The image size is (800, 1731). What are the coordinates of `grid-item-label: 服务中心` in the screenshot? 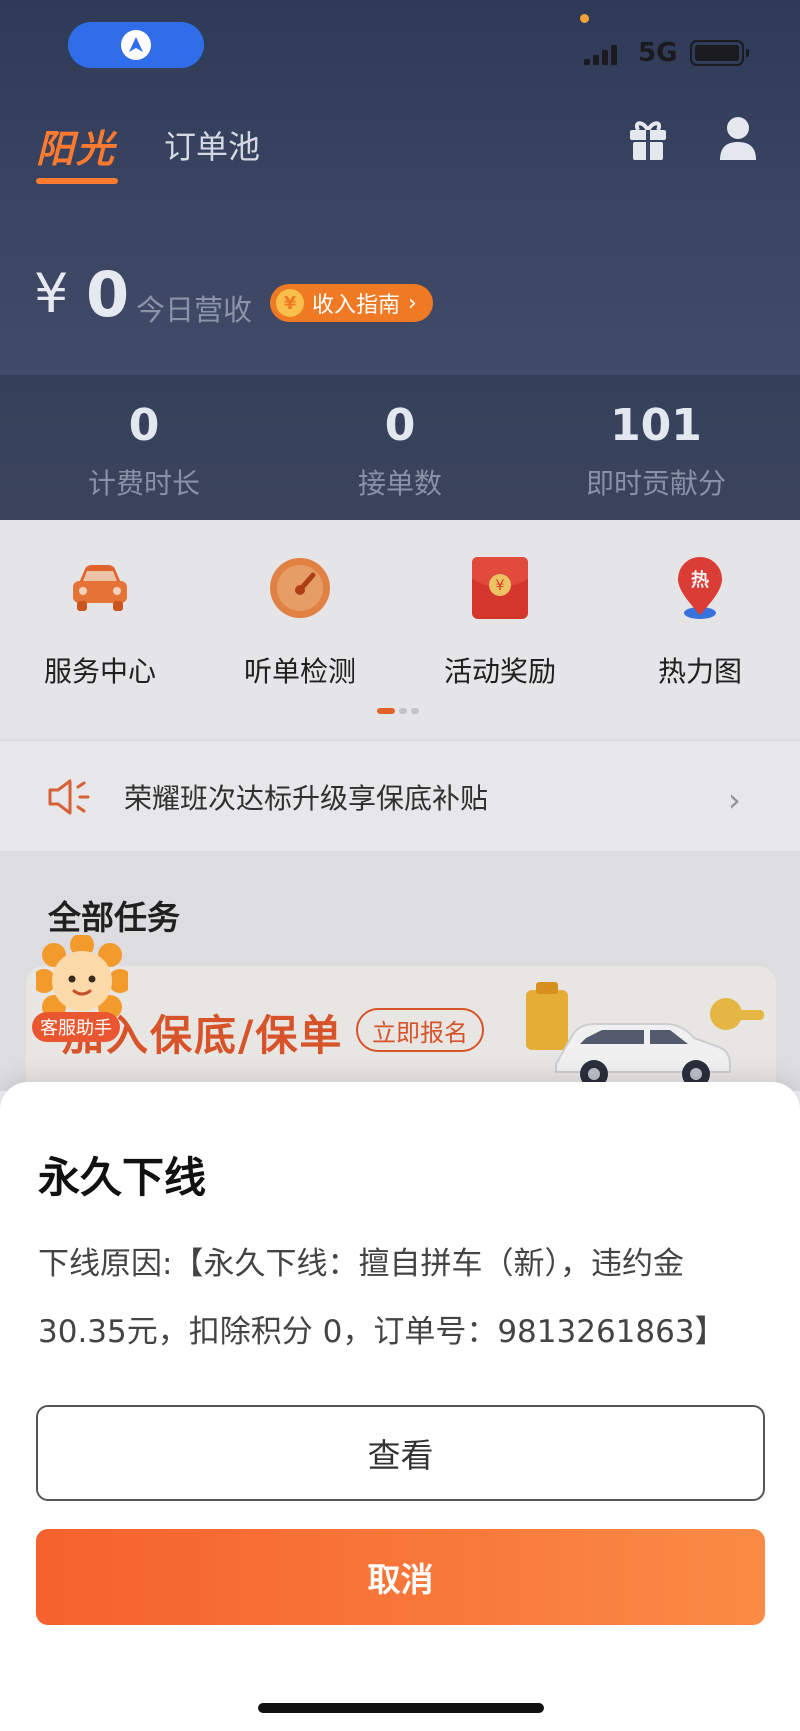 It's located at (99, 671).